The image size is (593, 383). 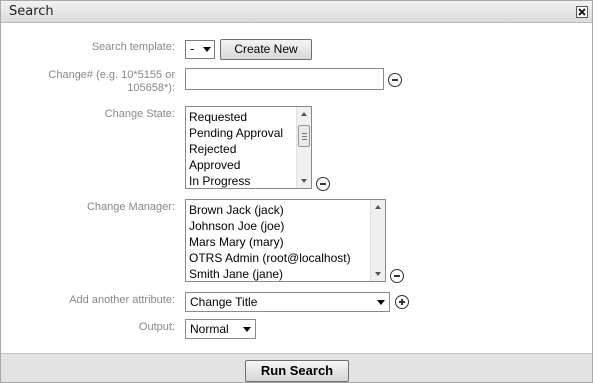 I want to click on create-new-button: Create New, so click(x=266, y=49).